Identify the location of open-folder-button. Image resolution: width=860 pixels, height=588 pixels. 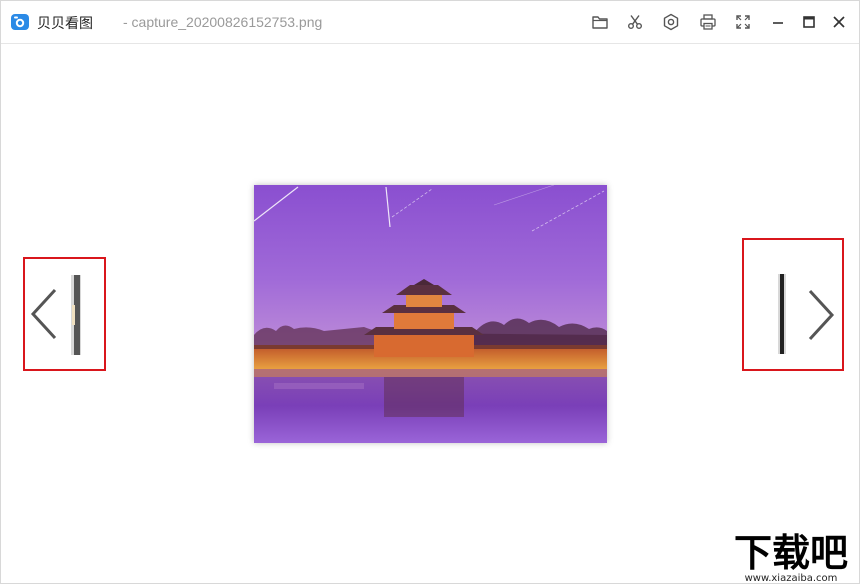
(600, 22).